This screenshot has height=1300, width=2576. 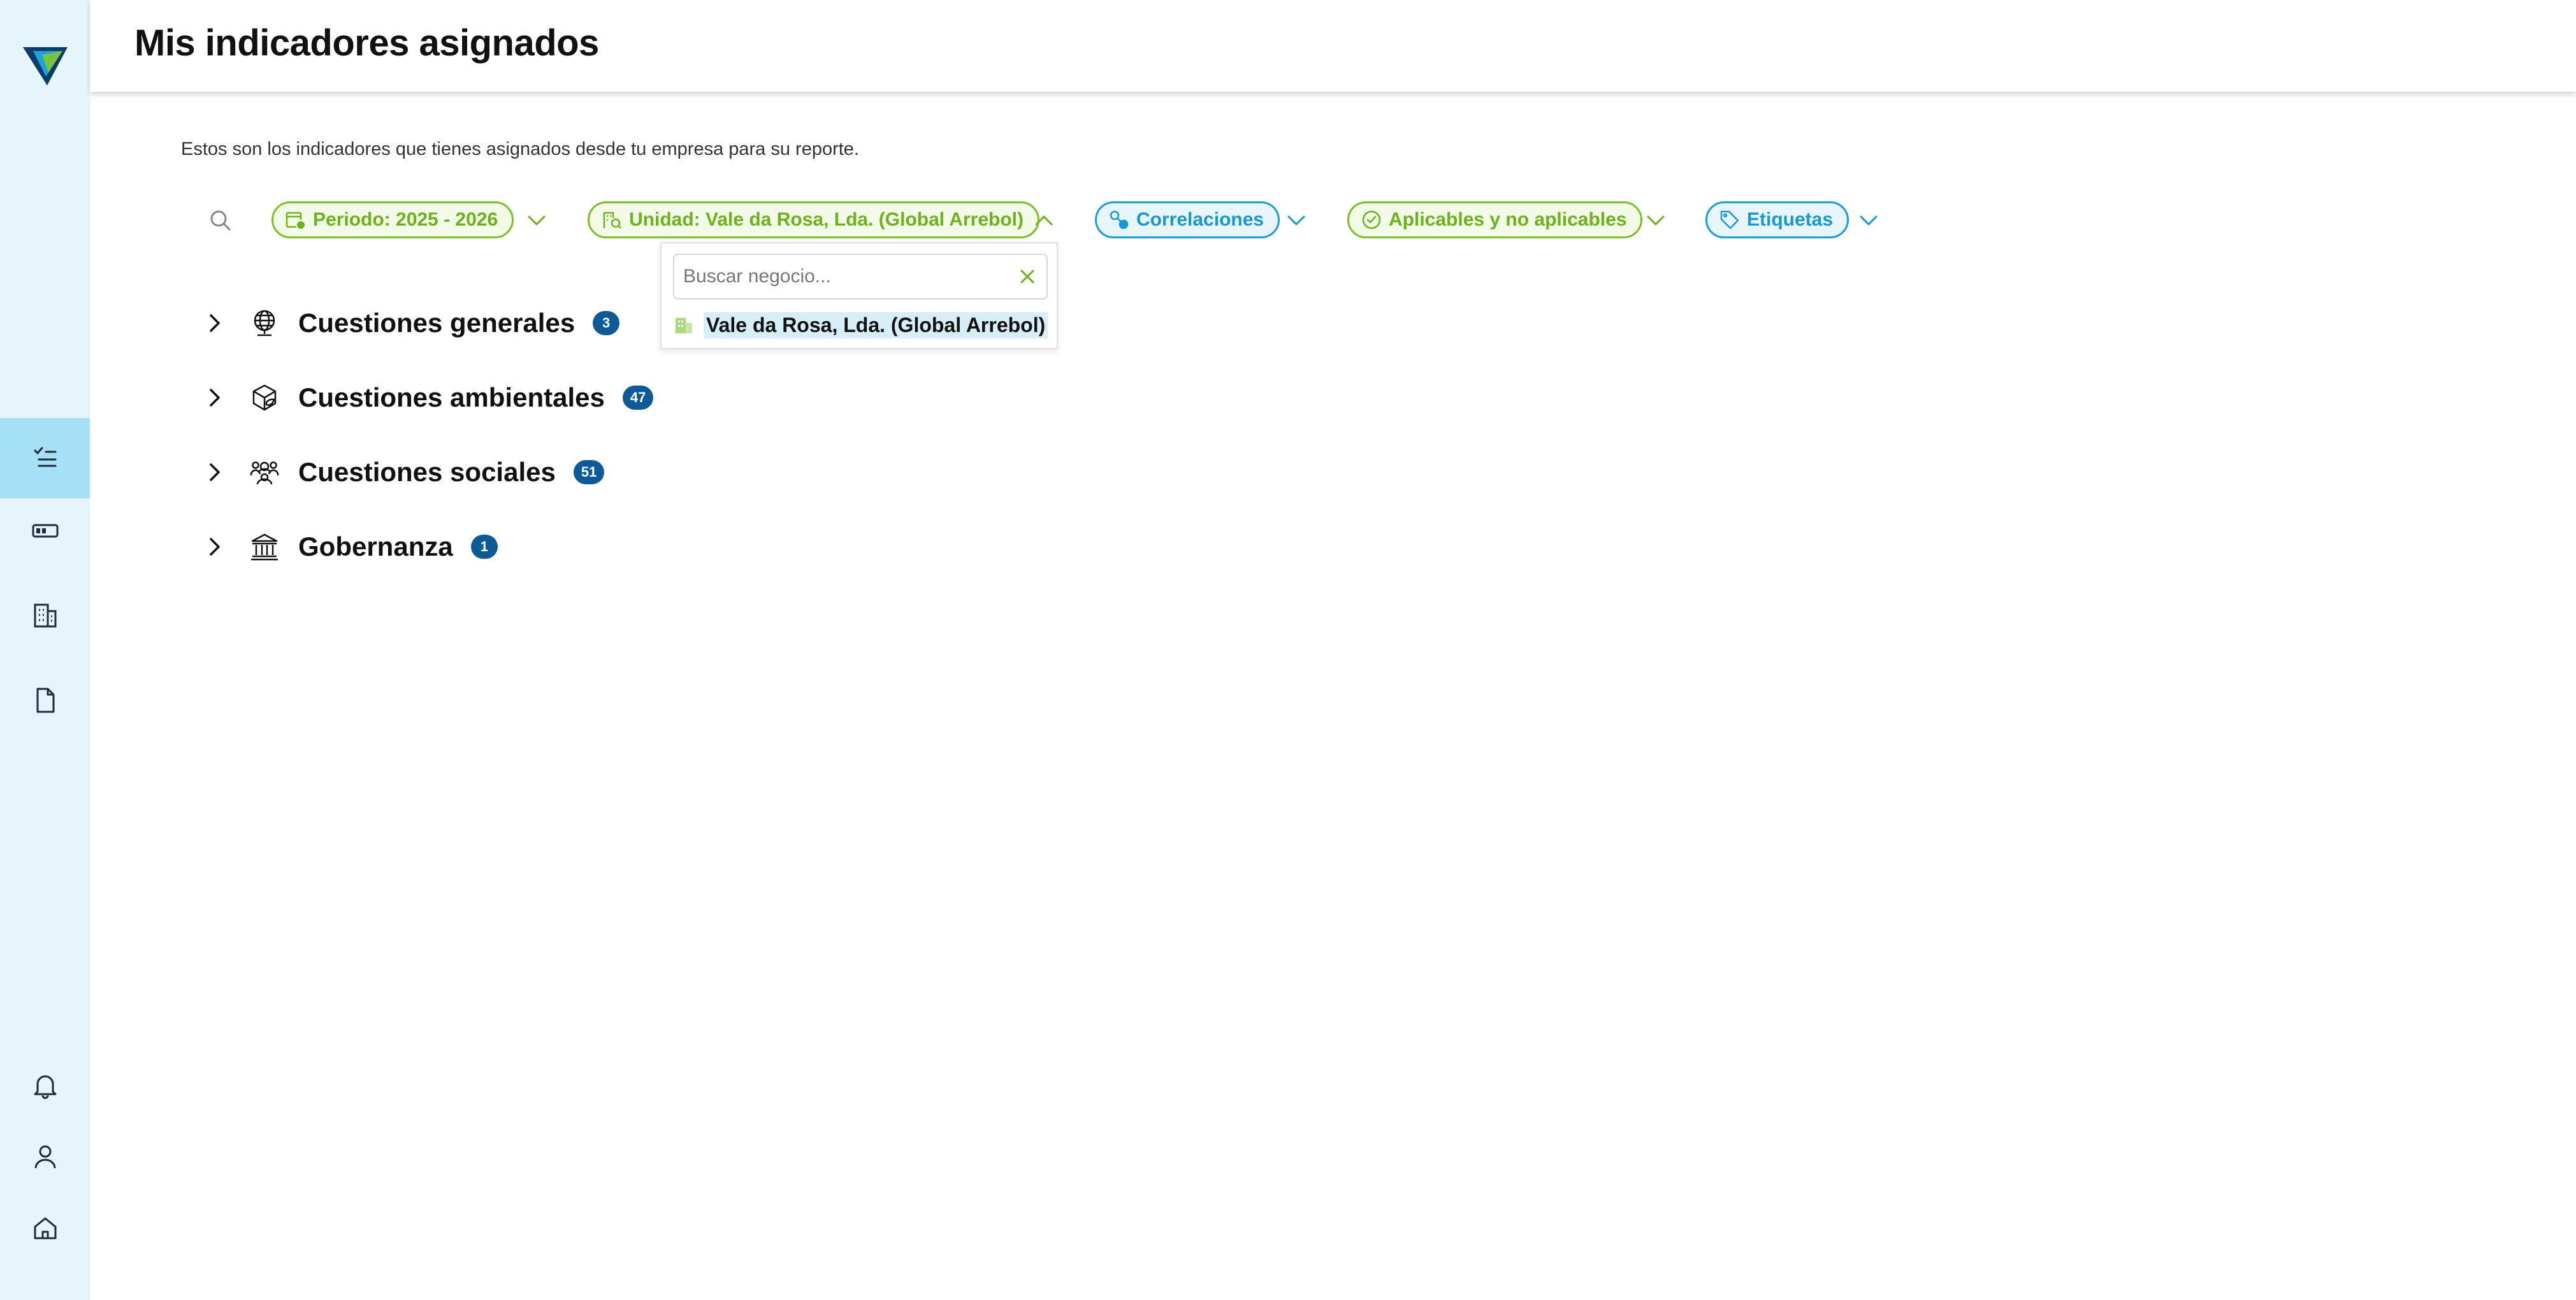 I want to click on filter-period: Periodo: 2025 - 2026, so click(x=392, y=219).